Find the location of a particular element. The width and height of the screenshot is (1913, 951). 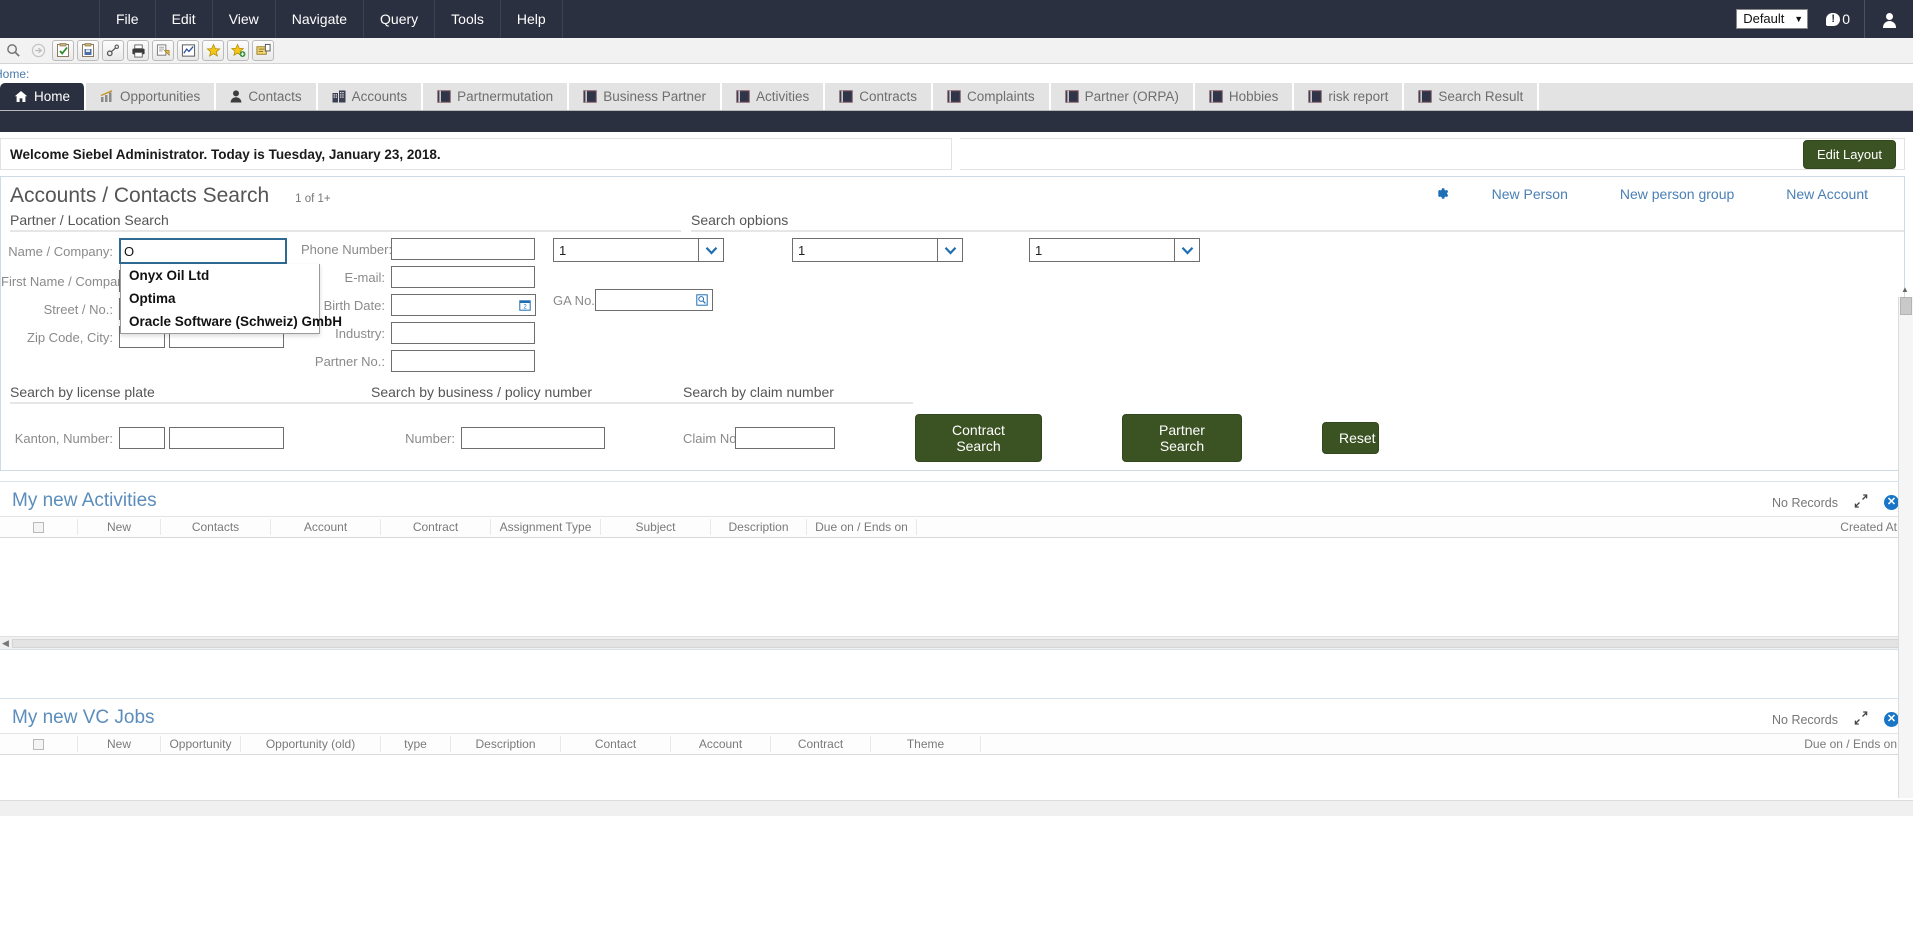

autocomplete-item: Oracle Software (Schweiz) GmbH is located at coordinates (231, 321).